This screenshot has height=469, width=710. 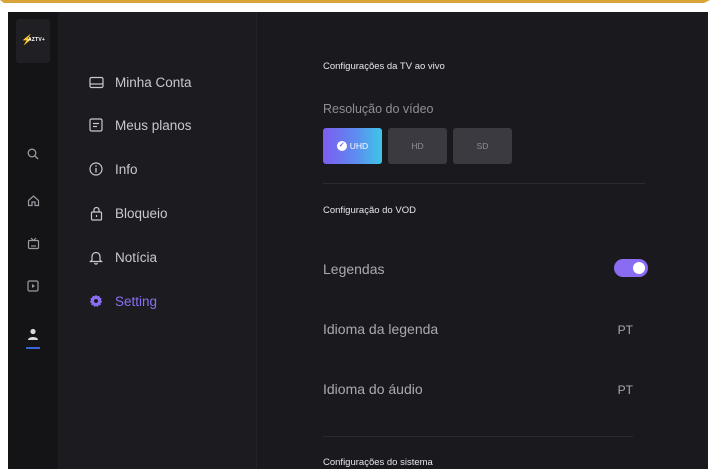 I want to click on menu-item-bloqueio: Bloqueio, so click(x=128, y=213).